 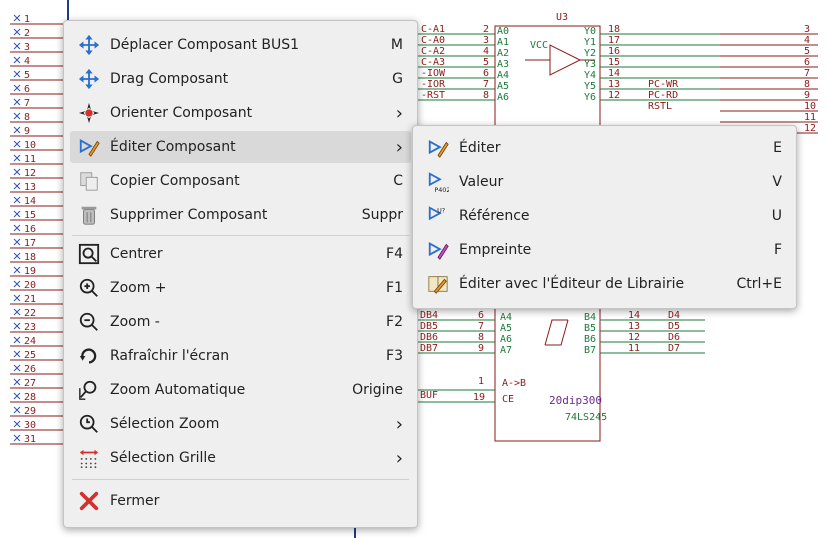 I want to click on connector-pin-number: 1, so click(x=27, y=19).